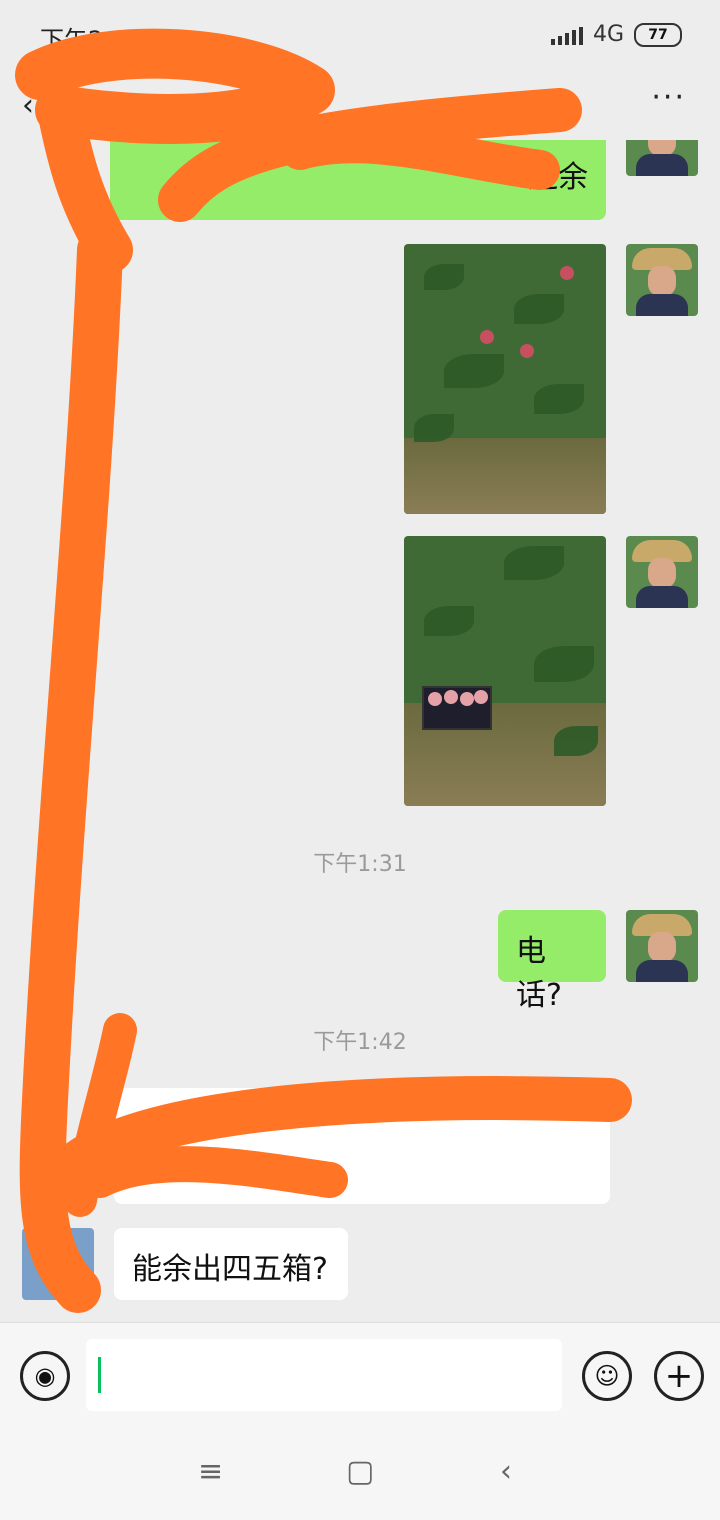 The width and height of the screenshot is (720, 1520). I want to click on emoji-icon: ☺, so click(607, 1376).